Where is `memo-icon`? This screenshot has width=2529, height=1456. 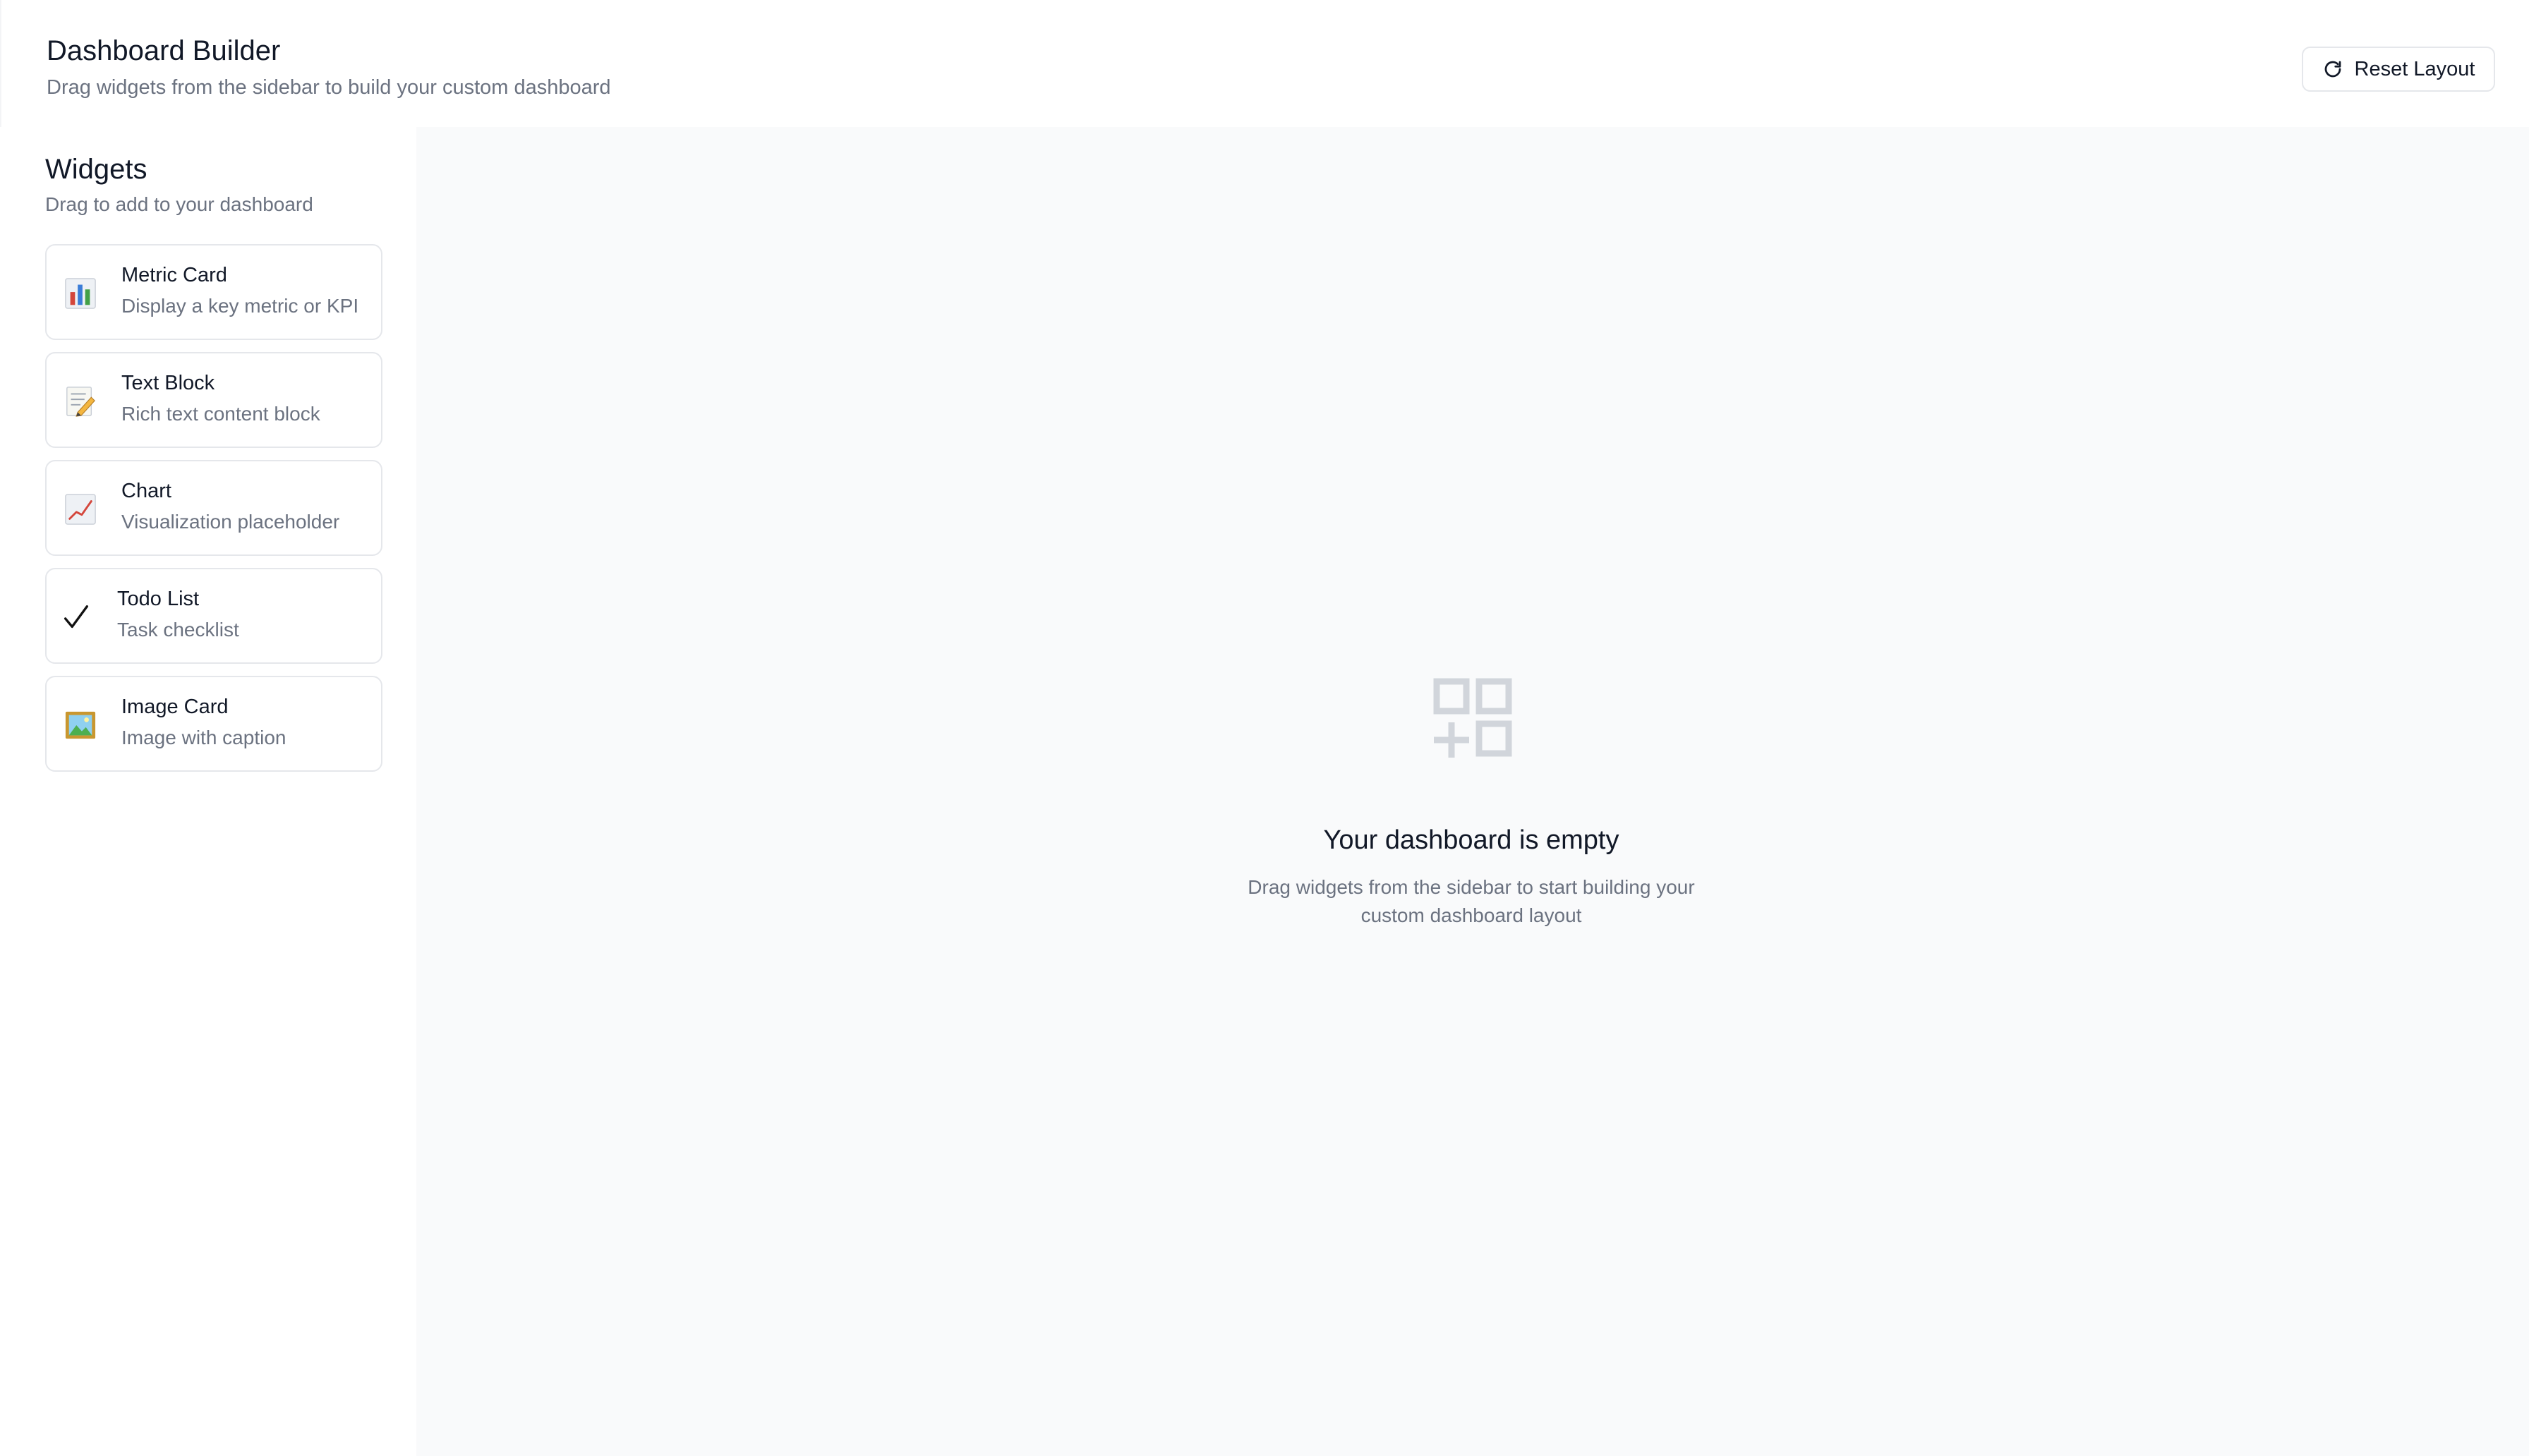 memo-icon is located at coordinates (80, 401).